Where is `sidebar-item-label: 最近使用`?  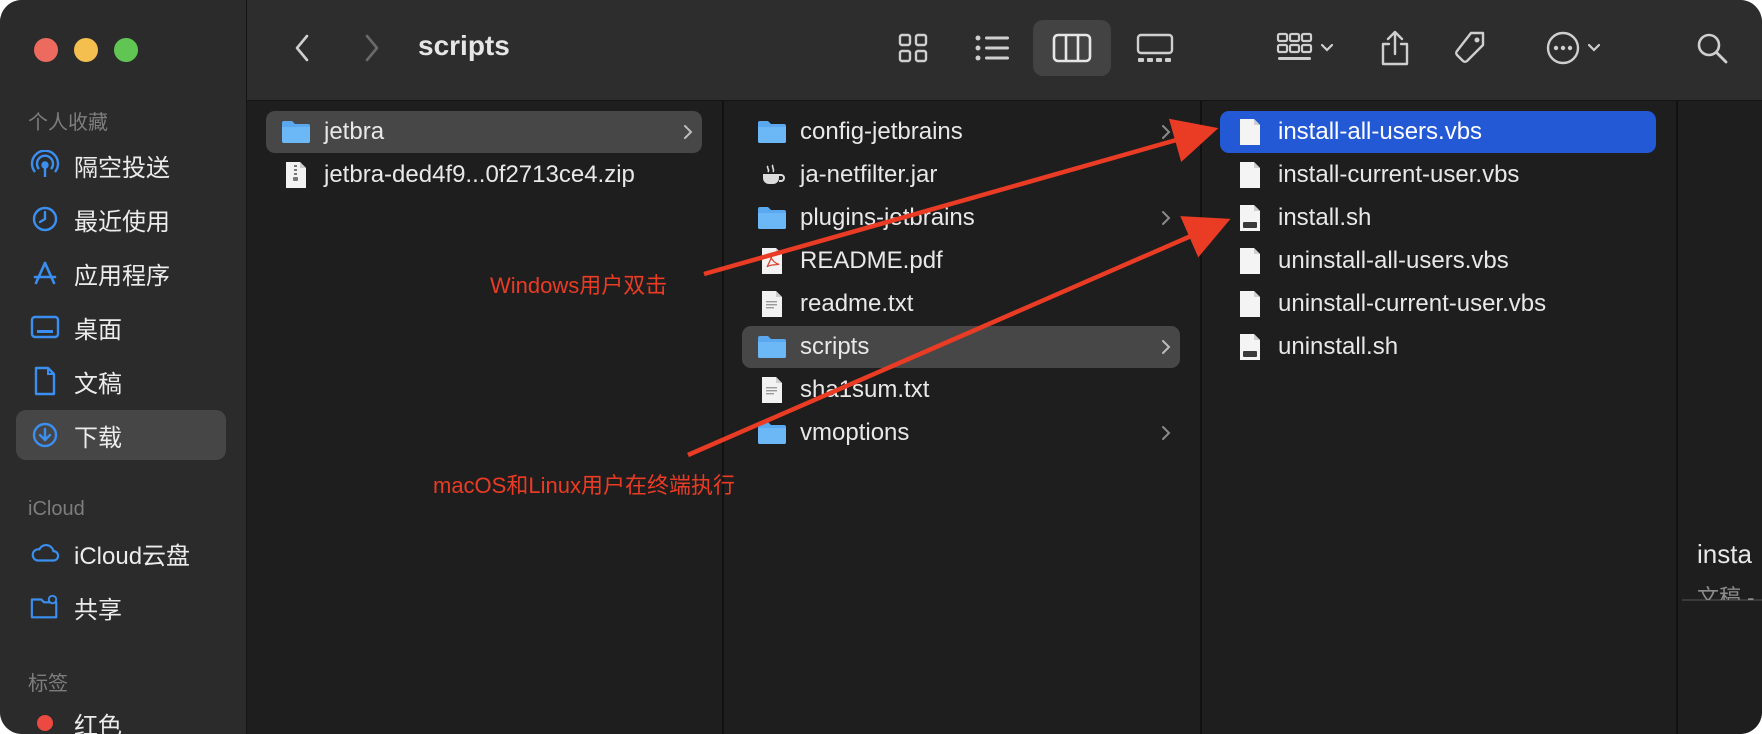
sidebar-item-label: 最近使用 is located at coordinates (122, 222).